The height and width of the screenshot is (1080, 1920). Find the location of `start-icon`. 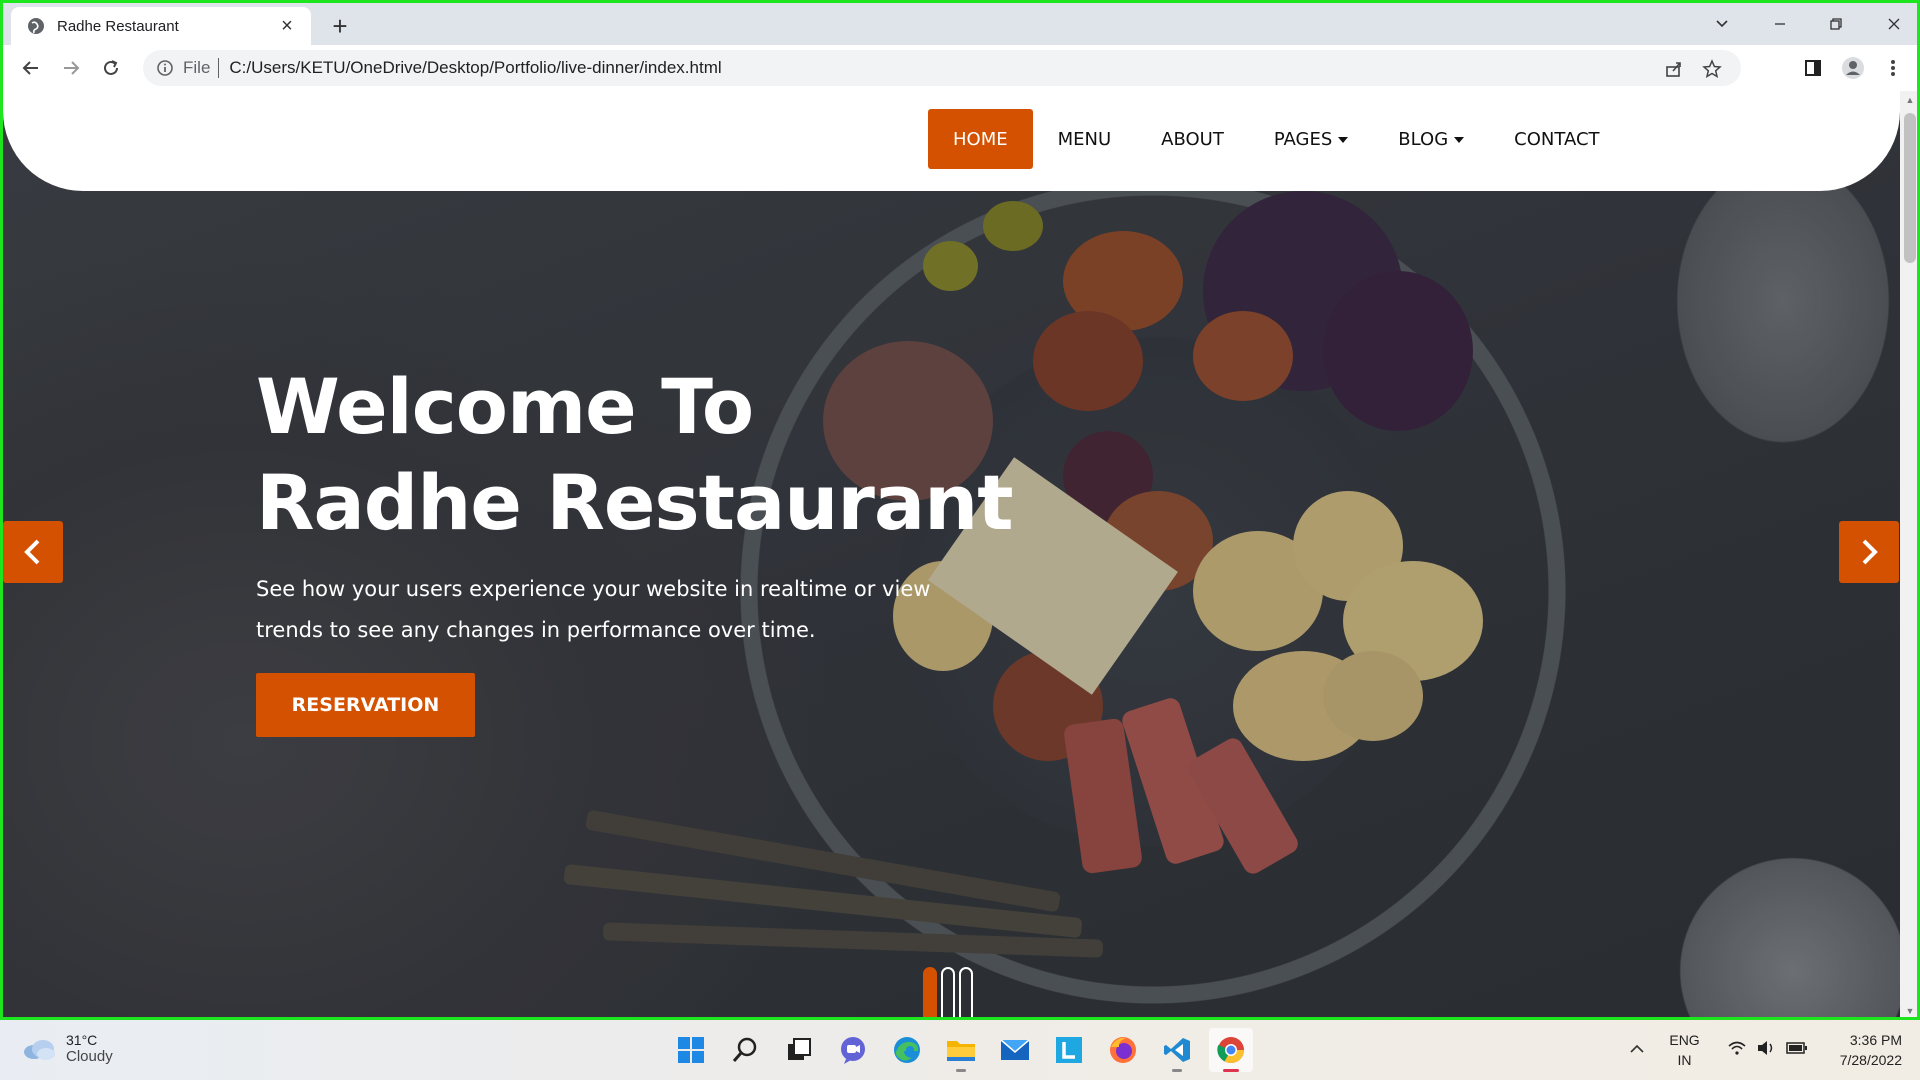

start-icon is located at coordinates (691, 1050).